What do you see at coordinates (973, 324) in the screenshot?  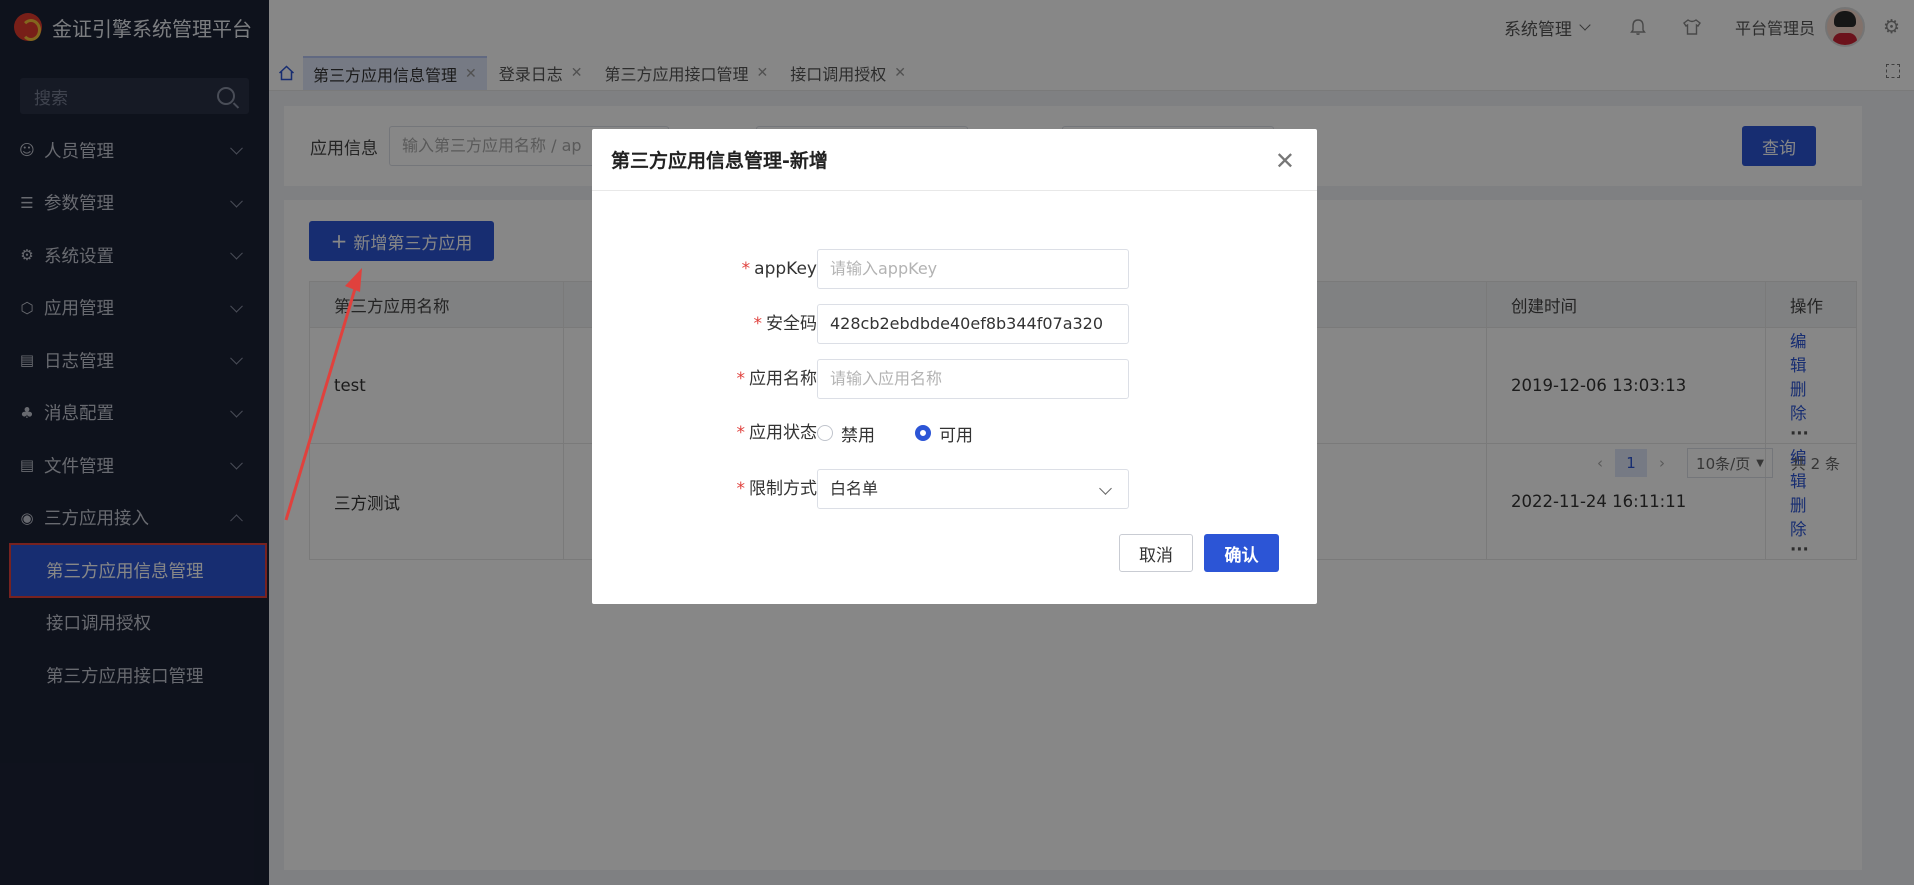 I see `secret-input: 428cb2ebdbde40ef8b344f07a320` at bounding box center [973, 324].